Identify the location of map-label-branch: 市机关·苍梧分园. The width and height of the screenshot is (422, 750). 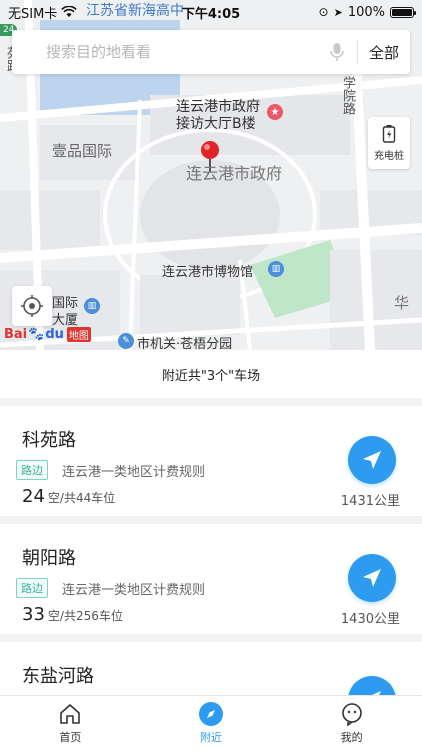
(185, 343).